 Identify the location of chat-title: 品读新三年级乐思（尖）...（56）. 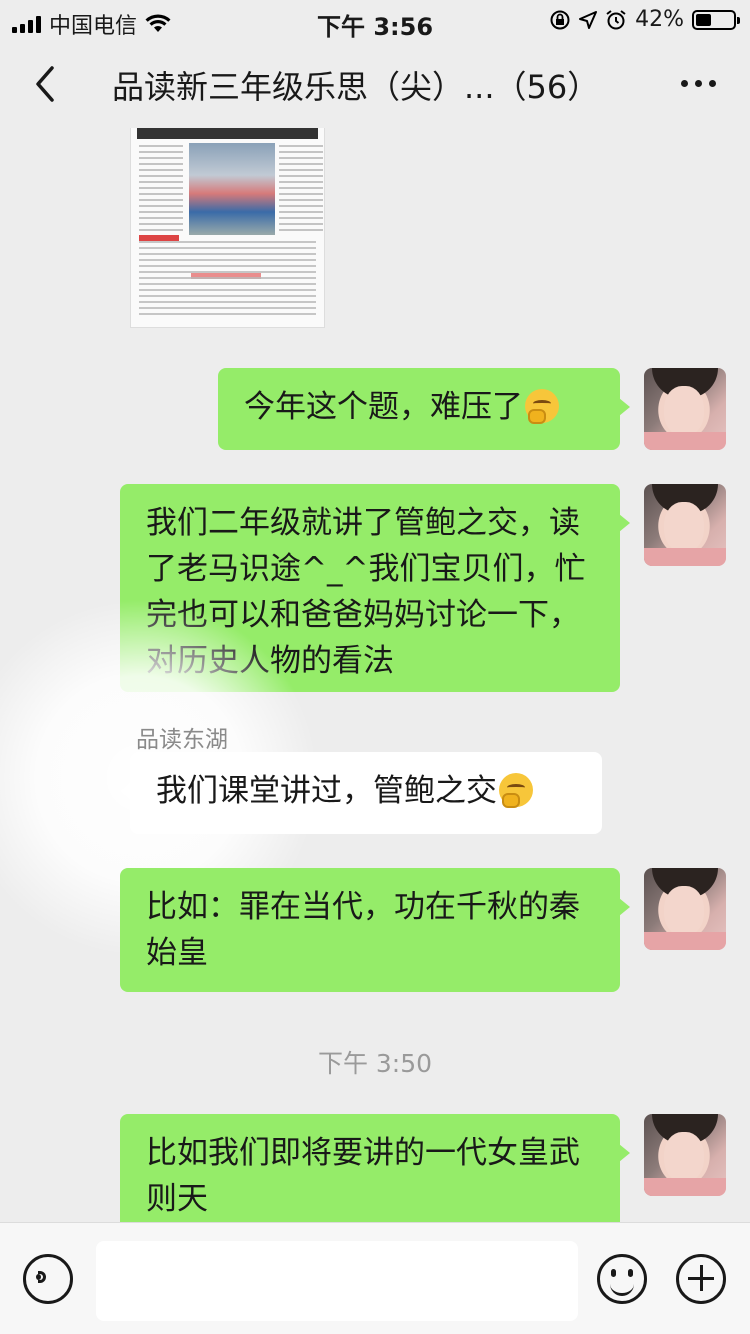
(356, 87).